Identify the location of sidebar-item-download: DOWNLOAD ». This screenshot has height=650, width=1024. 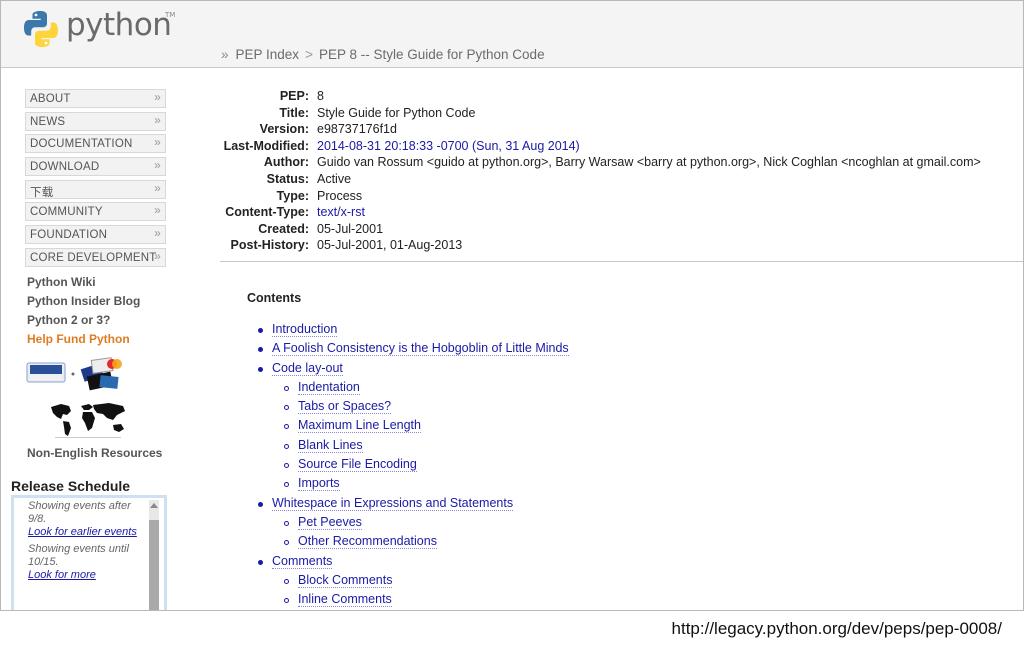
(95, 167).